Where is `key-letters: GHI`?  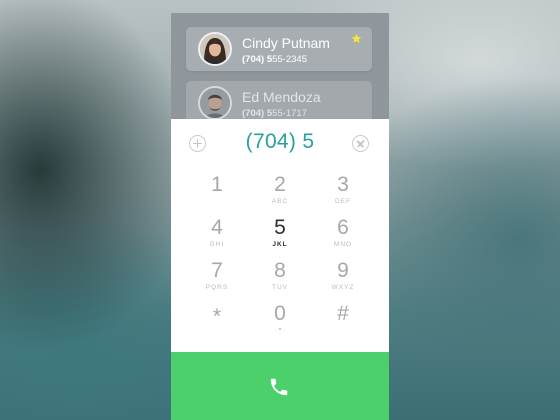
key-letters: GHI is located at coordinates (217, 244).